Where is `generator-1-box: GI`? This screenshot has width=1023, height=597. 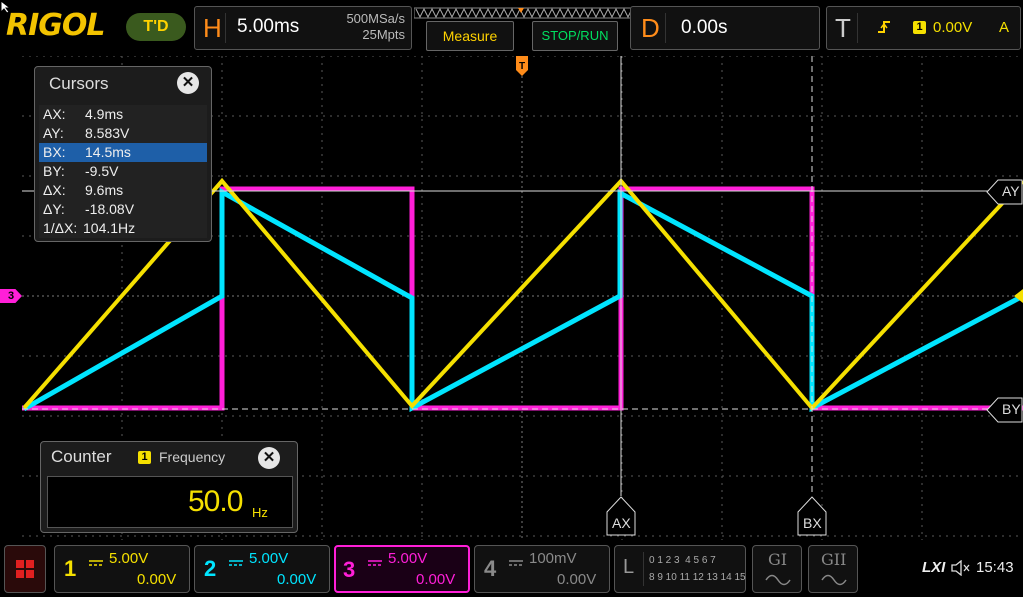 generator-1-box: GI is located at coordinates (777, 569).